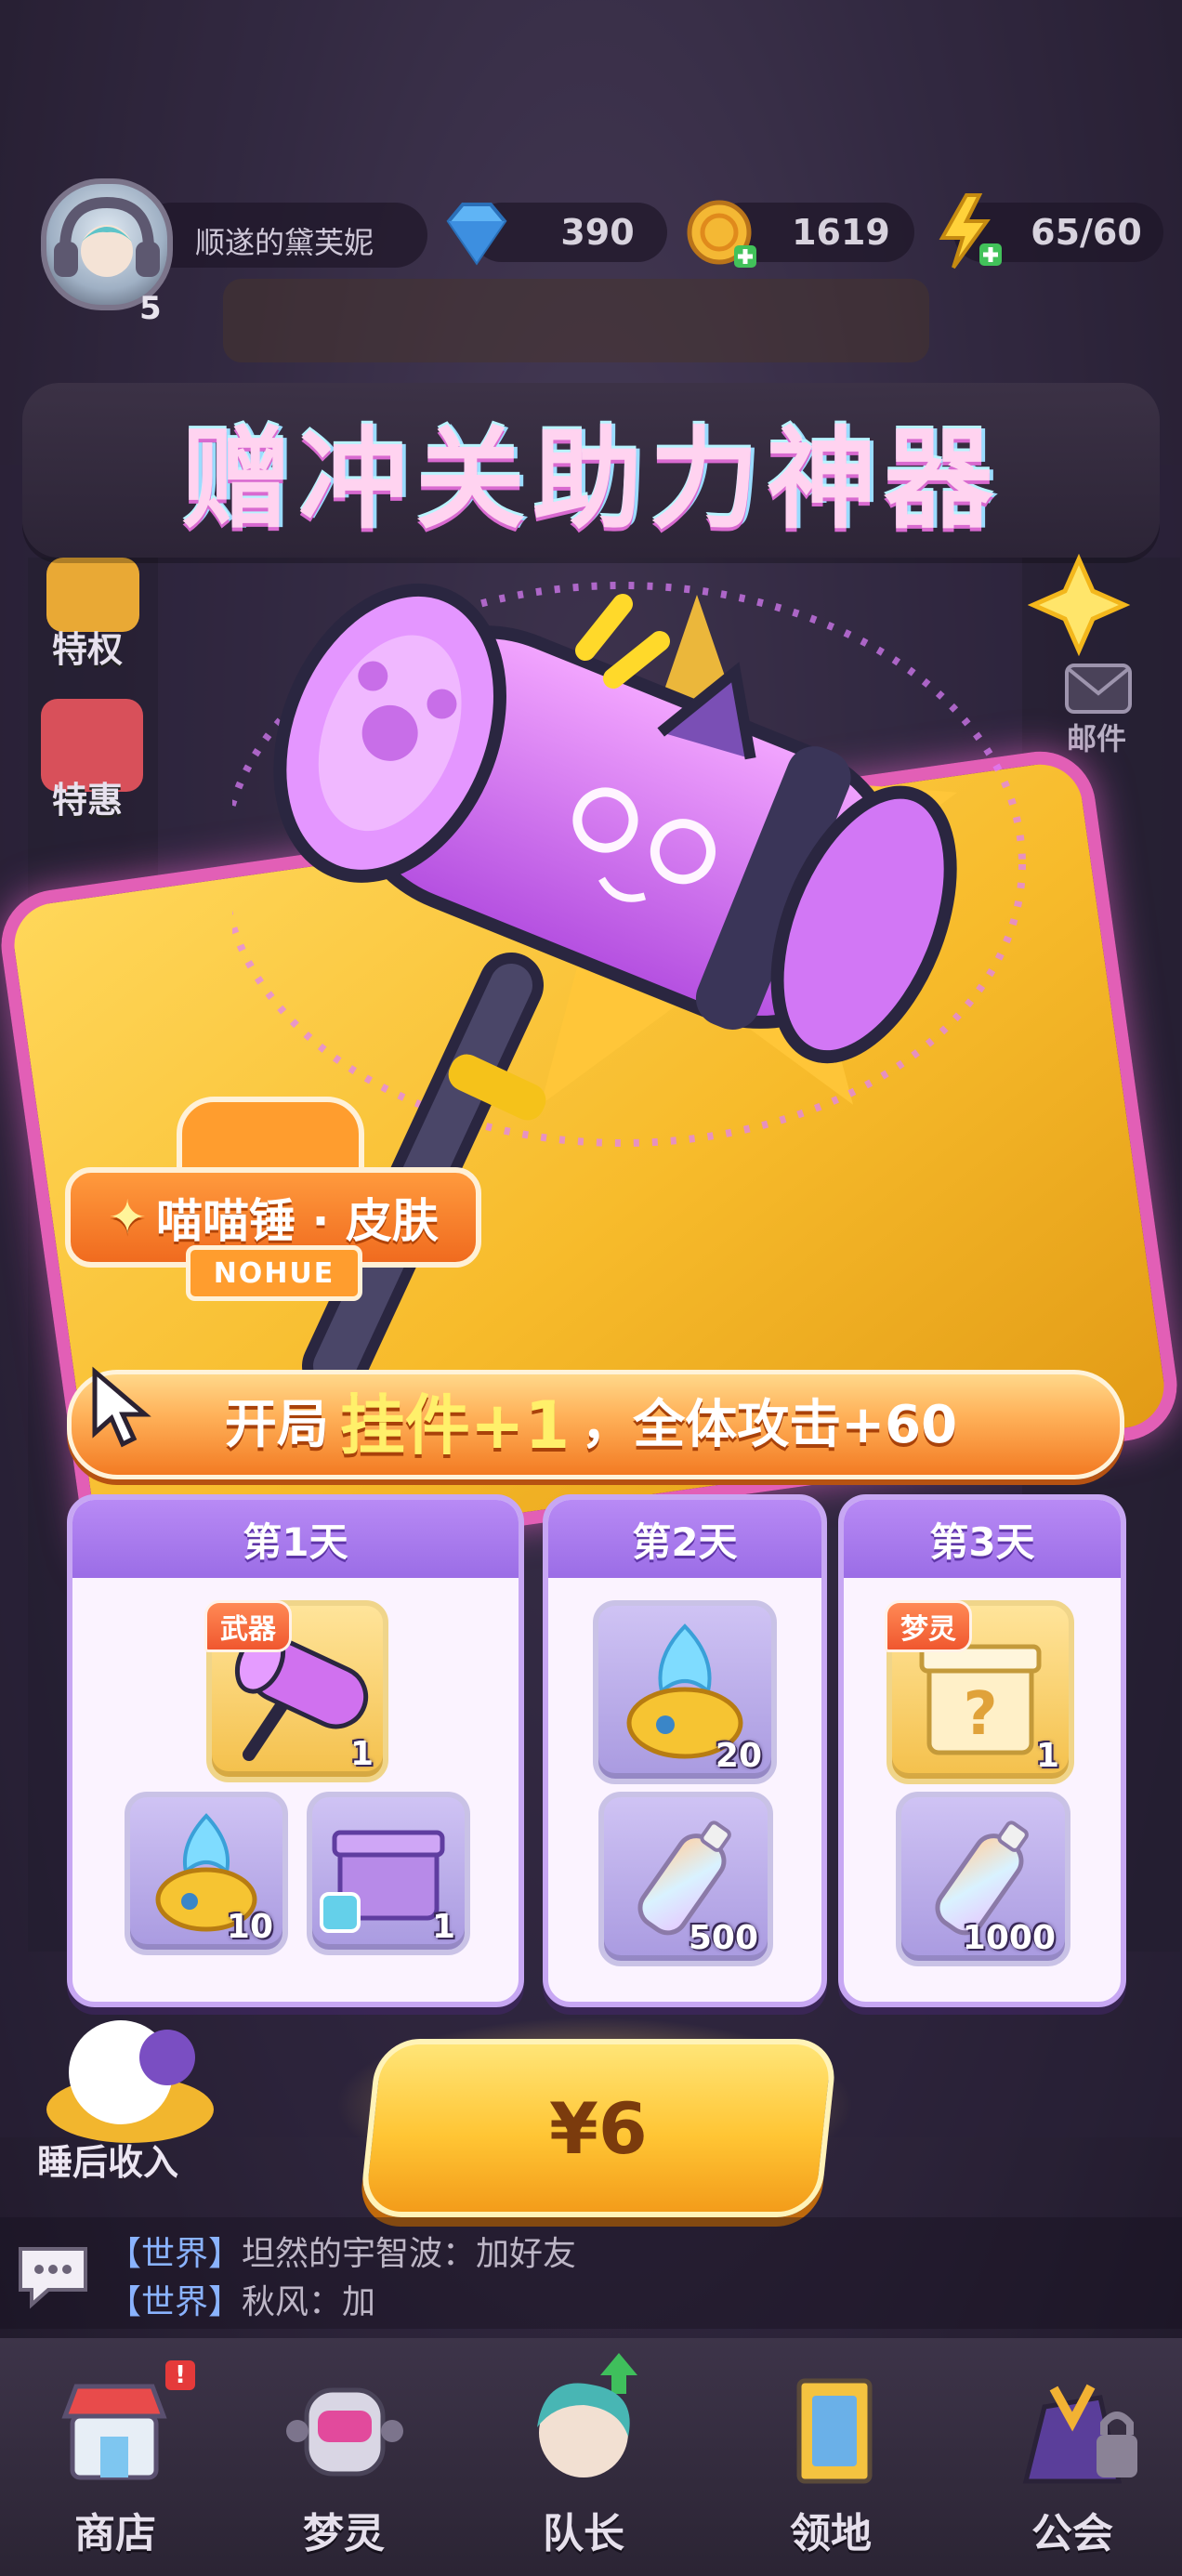 The width and height of the screenshot is (1182, 2576). What do you see at coordinates (723, 1938) in the screenshot?
I see `item-quantity: 500` at bounding box center [723, 1938].